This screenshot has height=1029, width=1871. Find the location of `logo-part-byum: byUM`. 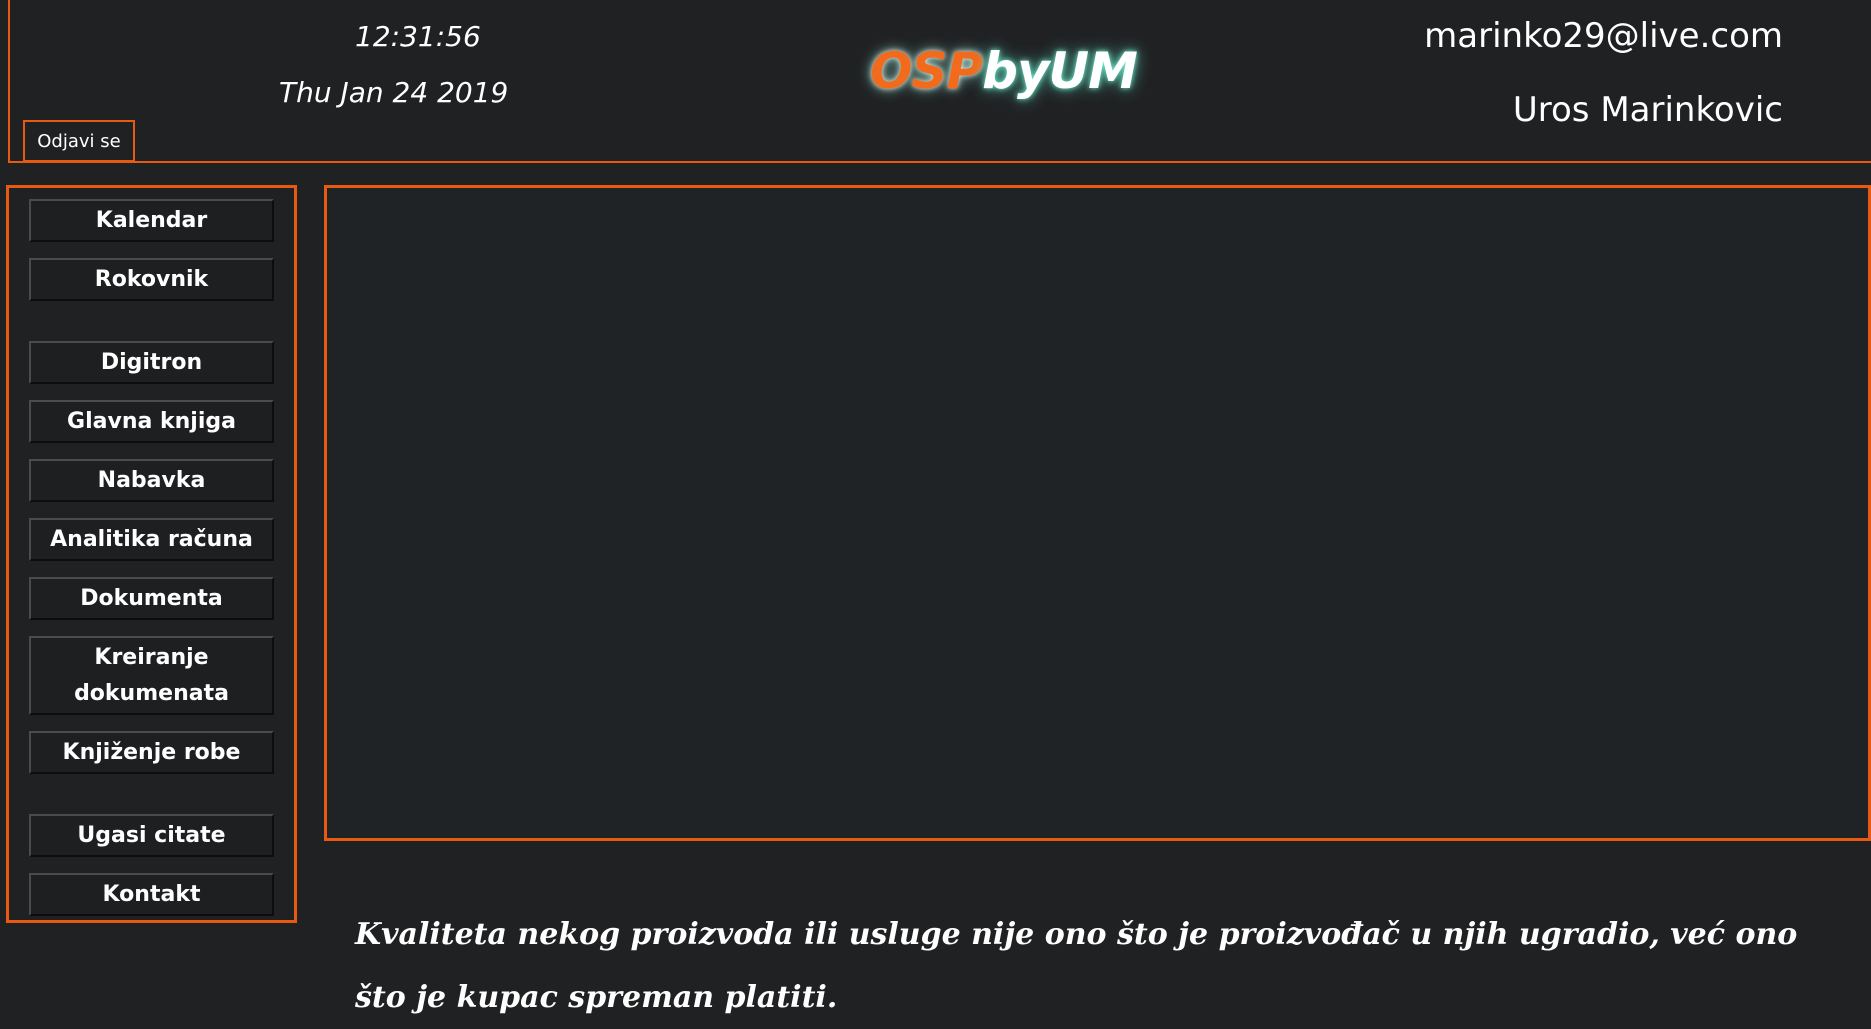

logo-part-byum: byUM is located at coordinates (1060, 71).